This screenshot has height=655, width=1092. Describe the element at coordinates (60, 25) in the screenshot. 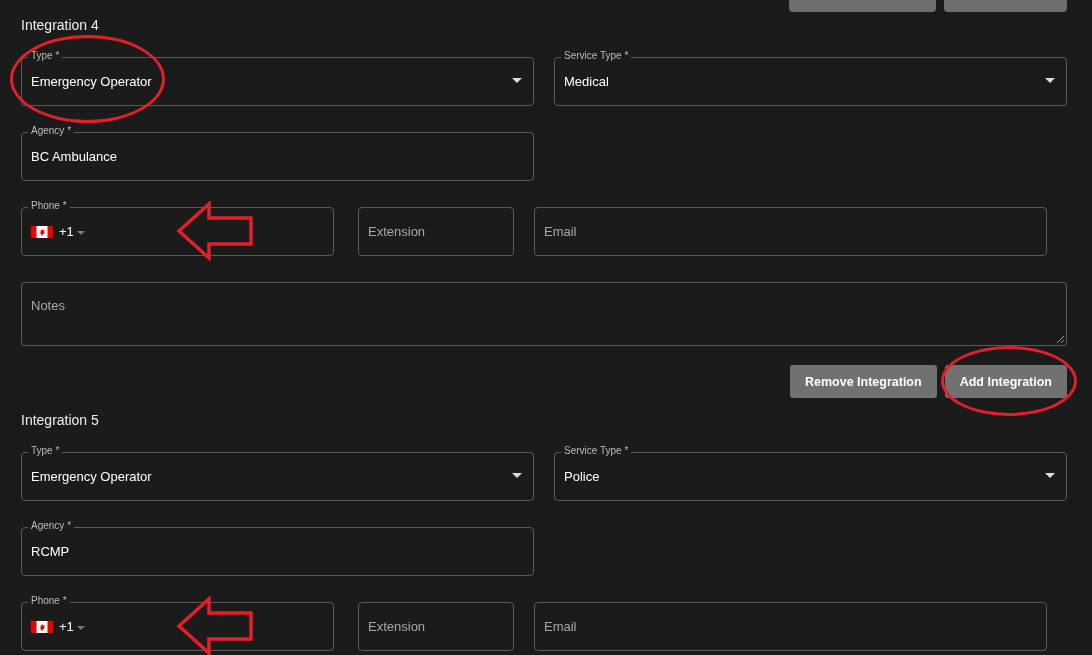

I see `section-heading: Integration 4` at that location.